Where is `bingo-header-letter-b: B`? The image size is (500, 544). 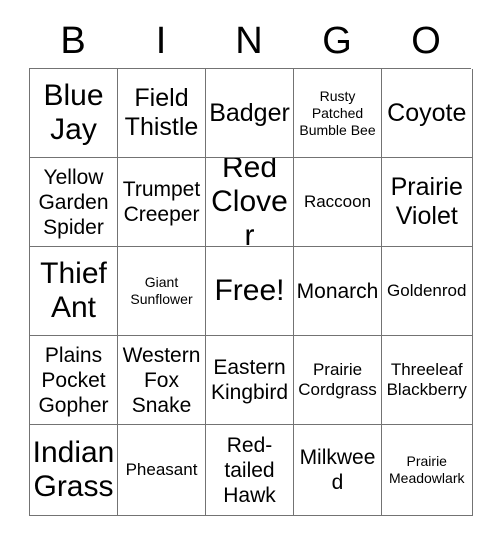 bingo-header-letter-b: B is located at coordinates (73, 41).